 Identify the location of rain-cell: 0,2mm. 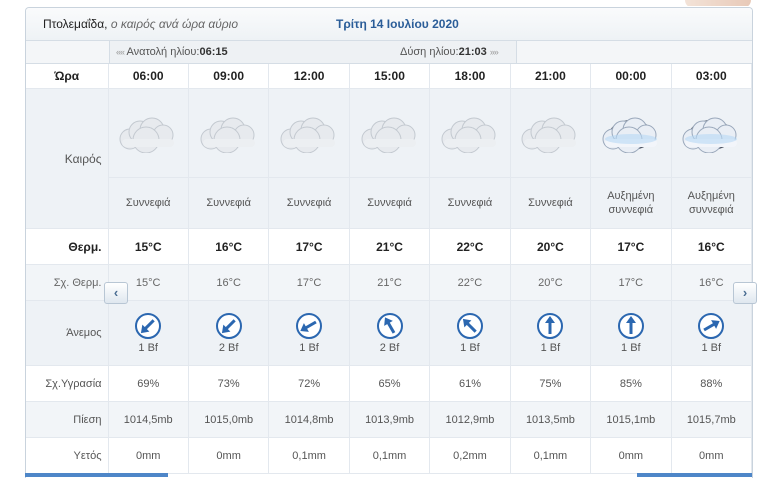
(470, 455).